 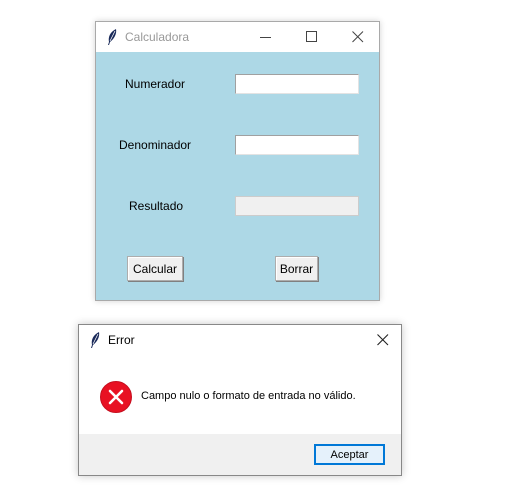 What do you see at coordinates (296, 268) in the screenshot?
I see `borrar-button: Borrar` at bounding box center [296, 268].